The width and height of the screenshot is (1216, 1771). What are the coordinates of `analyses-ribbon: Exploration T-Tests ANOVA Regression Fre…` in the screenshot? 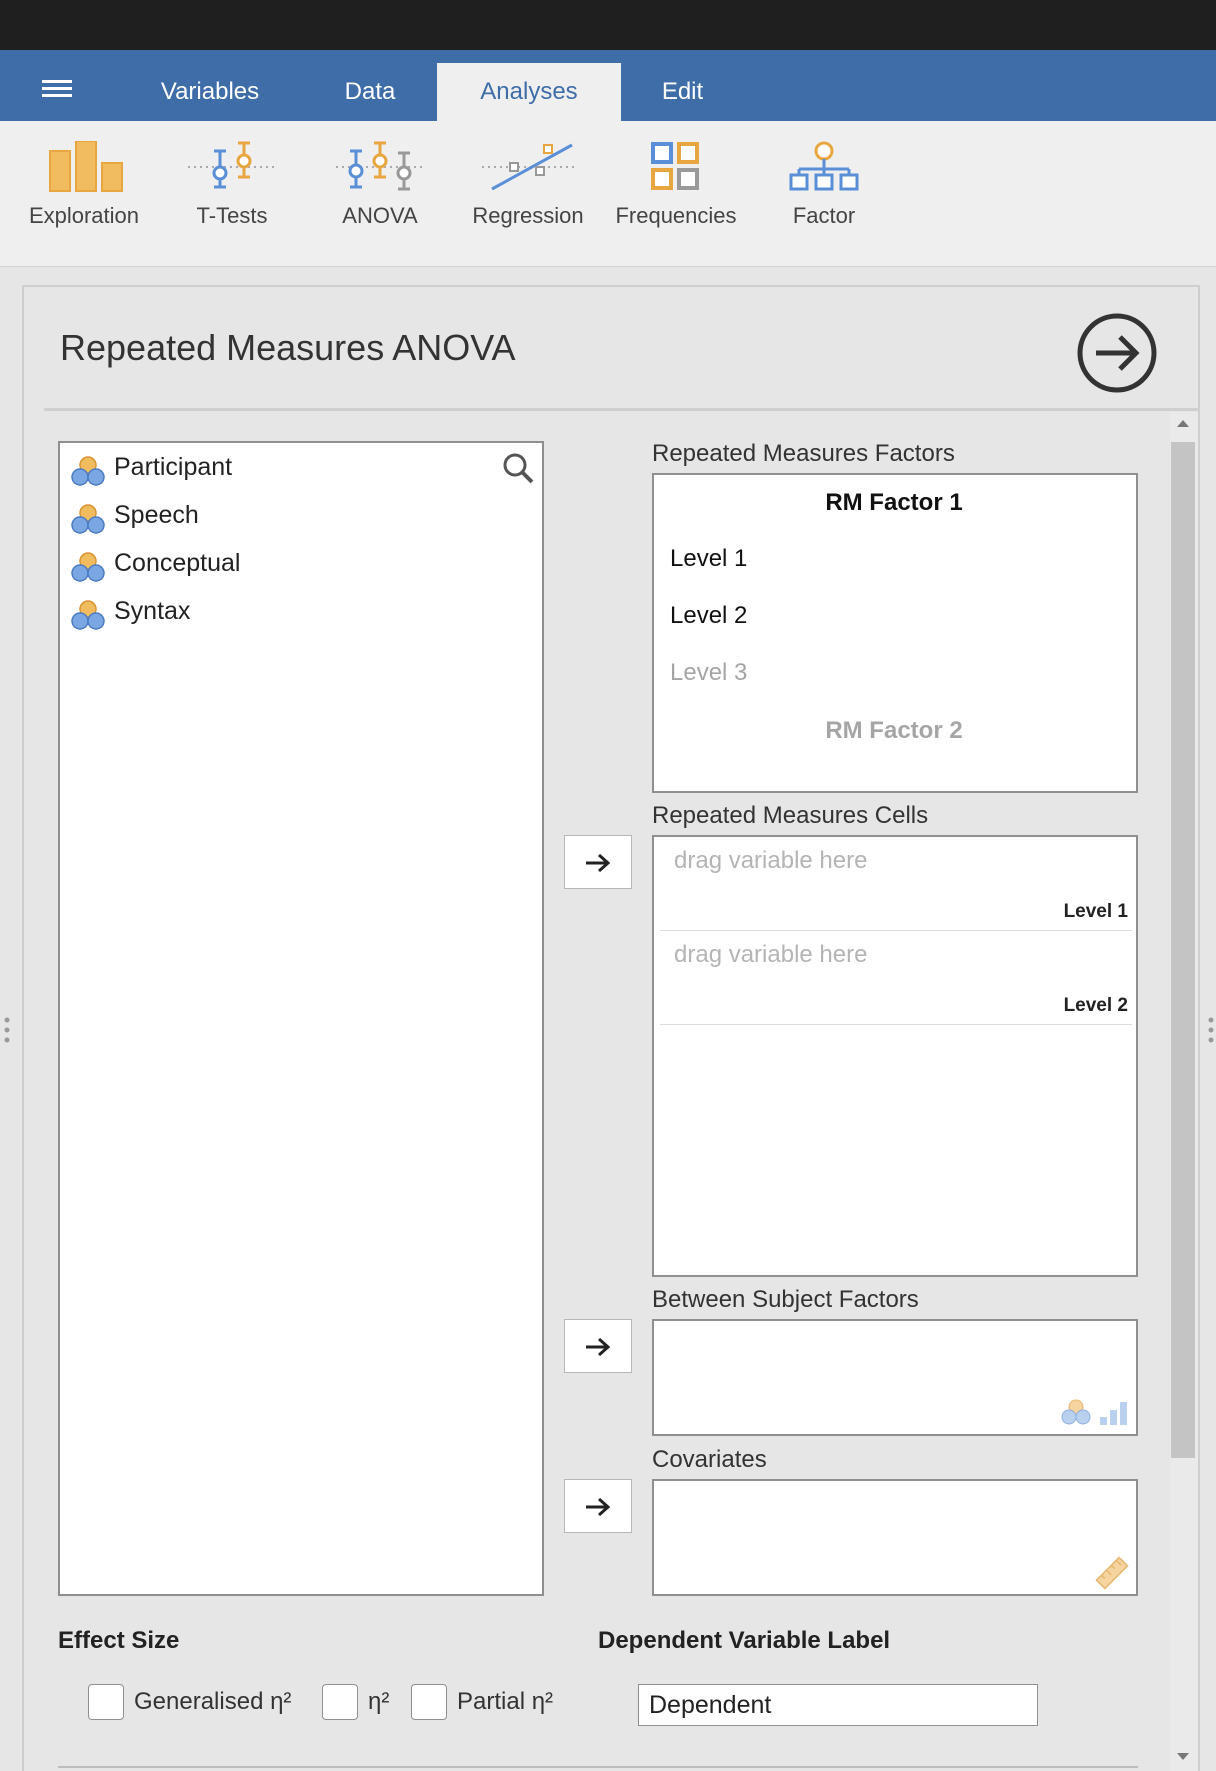 It's located at (608, 194).